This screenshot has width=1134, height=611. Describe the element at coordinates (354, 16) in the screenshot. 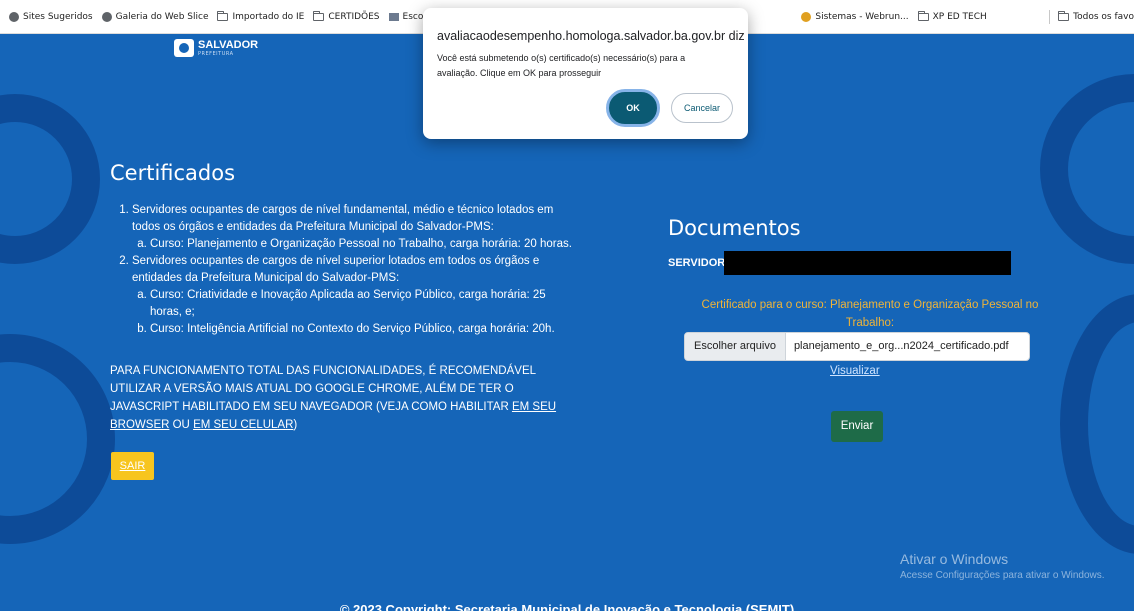

I see `bookmark-label: CERTIDÕES` at that location.